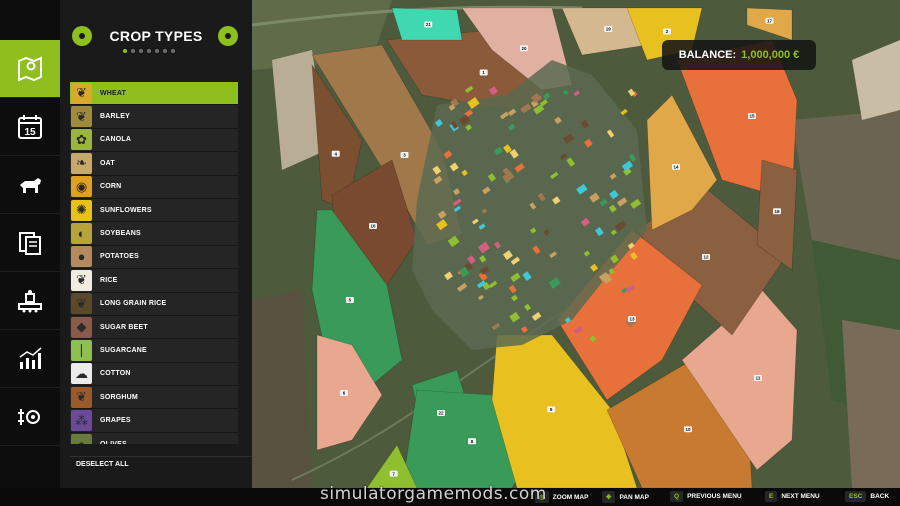  I want to click on cotton-icon: ☁, so click(81, 374).